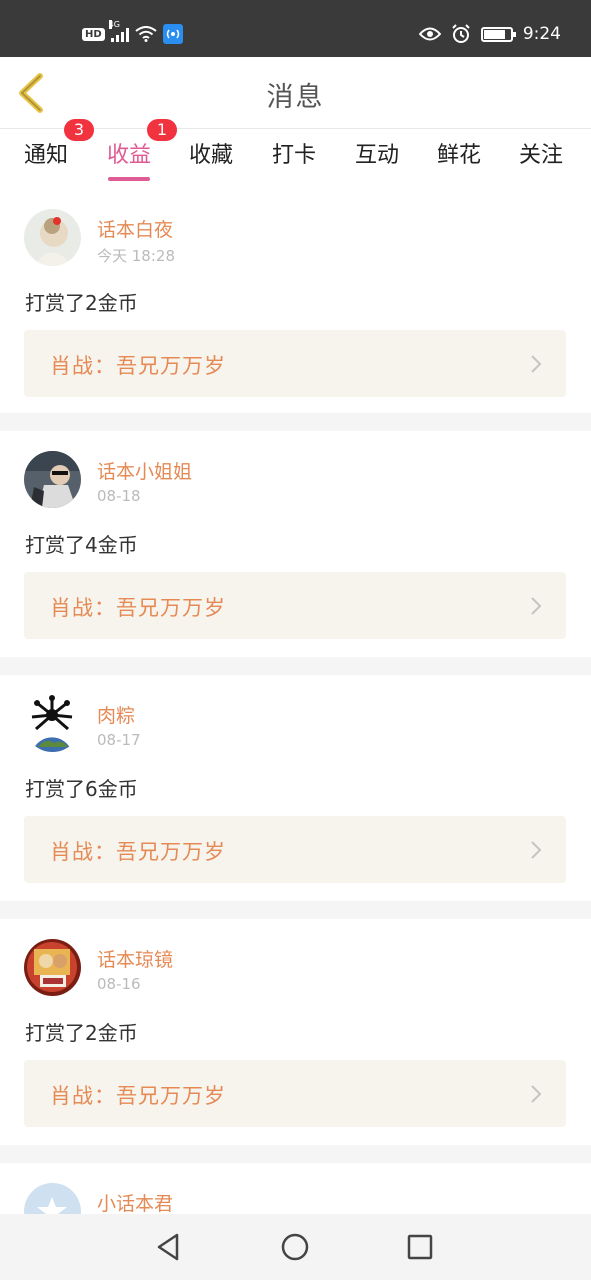 This screenshot has height=1280, width=591. Describe the element at coordinates (129, 155) in the screenshot. I see `tab-label: 收益` at that location.